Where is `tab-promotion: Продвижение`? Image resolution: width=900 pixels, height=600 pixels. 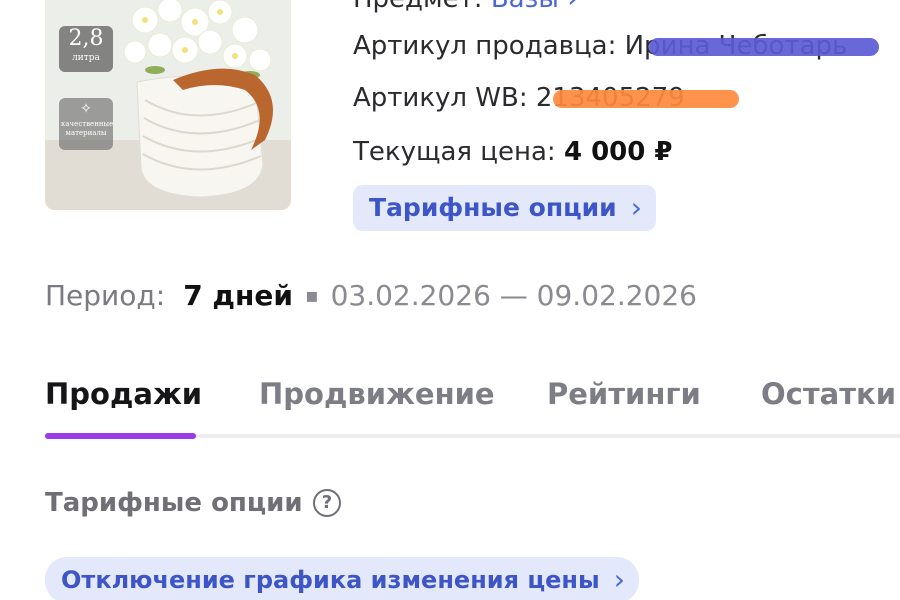
tab-promotion: Продвижение is located at coordinates (377, 394).